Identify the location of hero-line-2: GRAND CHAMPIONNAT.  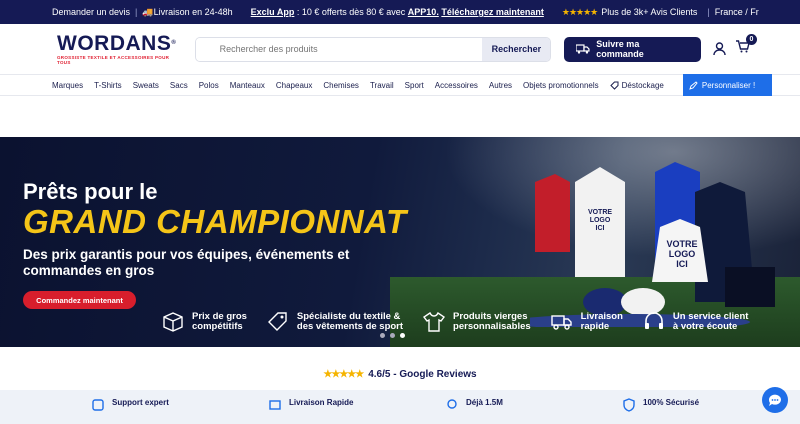
(215, 221).